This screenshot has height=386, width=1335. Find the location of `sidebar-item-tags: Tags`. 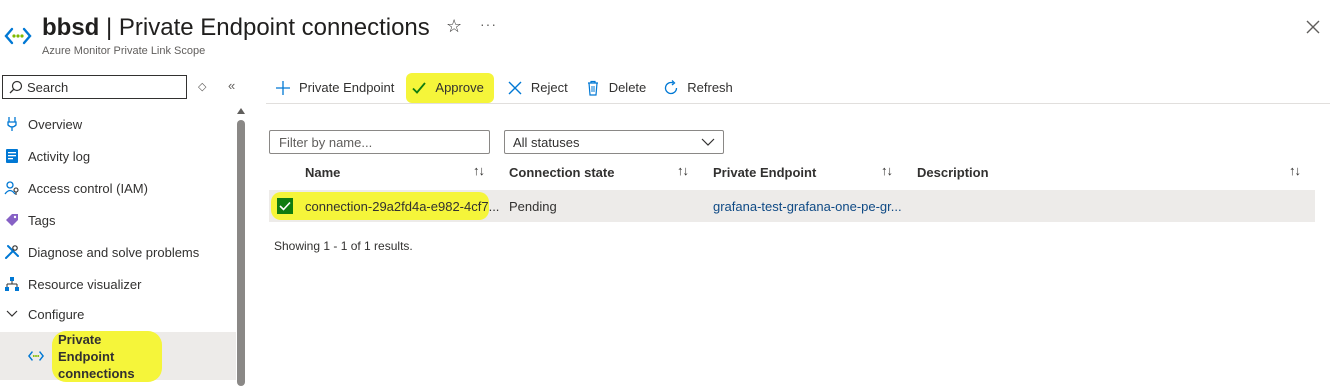

sidebar-item-tags: Tags is located at coordinates (118, 220).